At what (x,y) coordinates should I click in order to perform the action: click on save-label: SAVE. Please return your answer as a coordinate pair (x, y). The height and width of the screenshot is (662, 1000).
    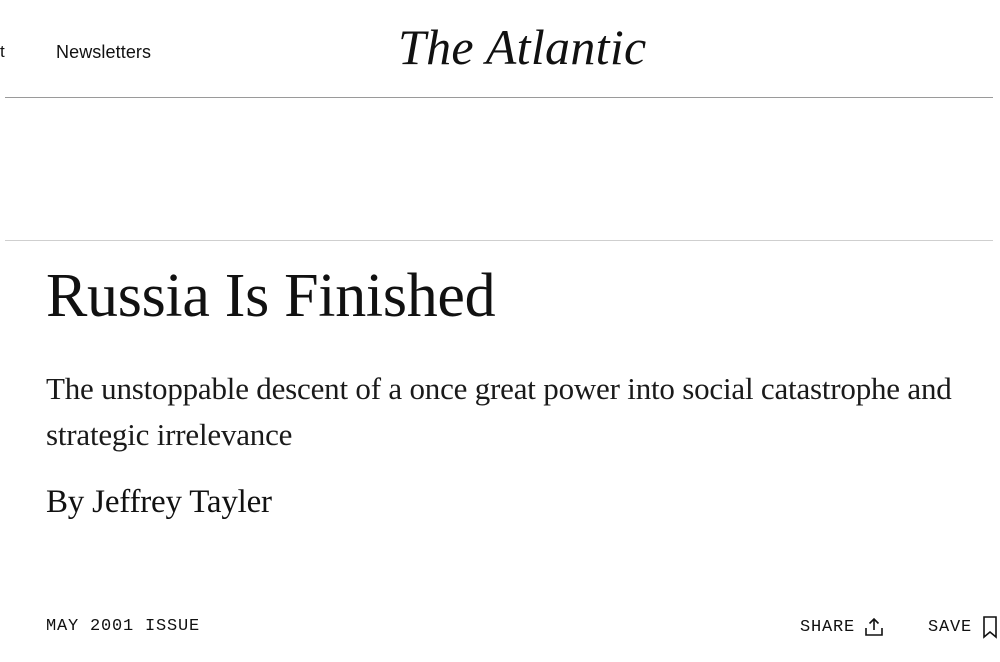
    Looking at the image, I should click on (950, 627).